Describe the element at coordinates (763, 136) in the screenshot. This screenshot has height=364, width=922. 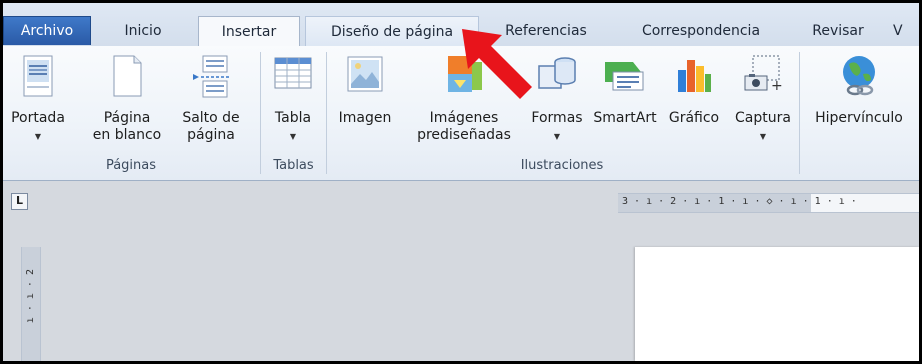
I see `captura-dropdown-arrow: ▼` at that location.